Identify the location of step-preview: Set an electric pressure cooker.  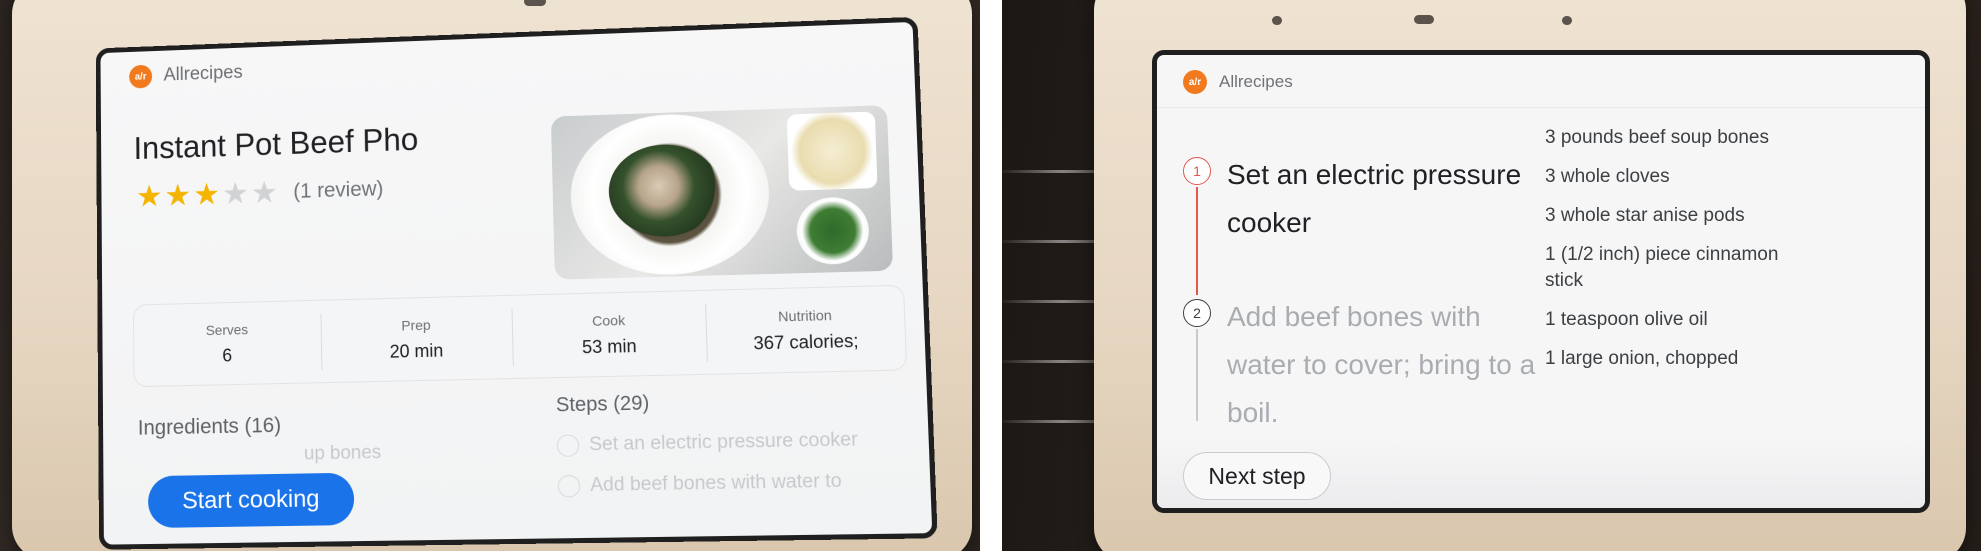
(707, 442).